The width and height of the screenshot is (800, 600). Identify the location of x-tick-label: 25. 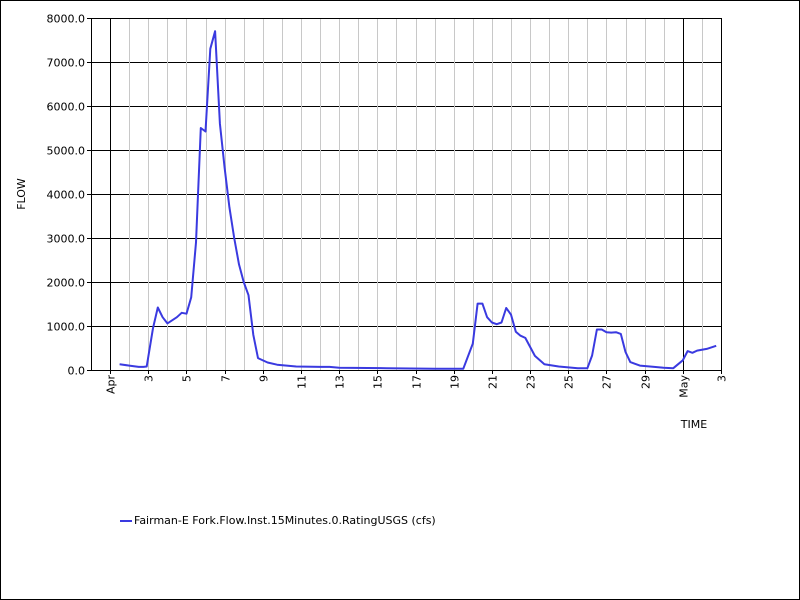
(569, 382).